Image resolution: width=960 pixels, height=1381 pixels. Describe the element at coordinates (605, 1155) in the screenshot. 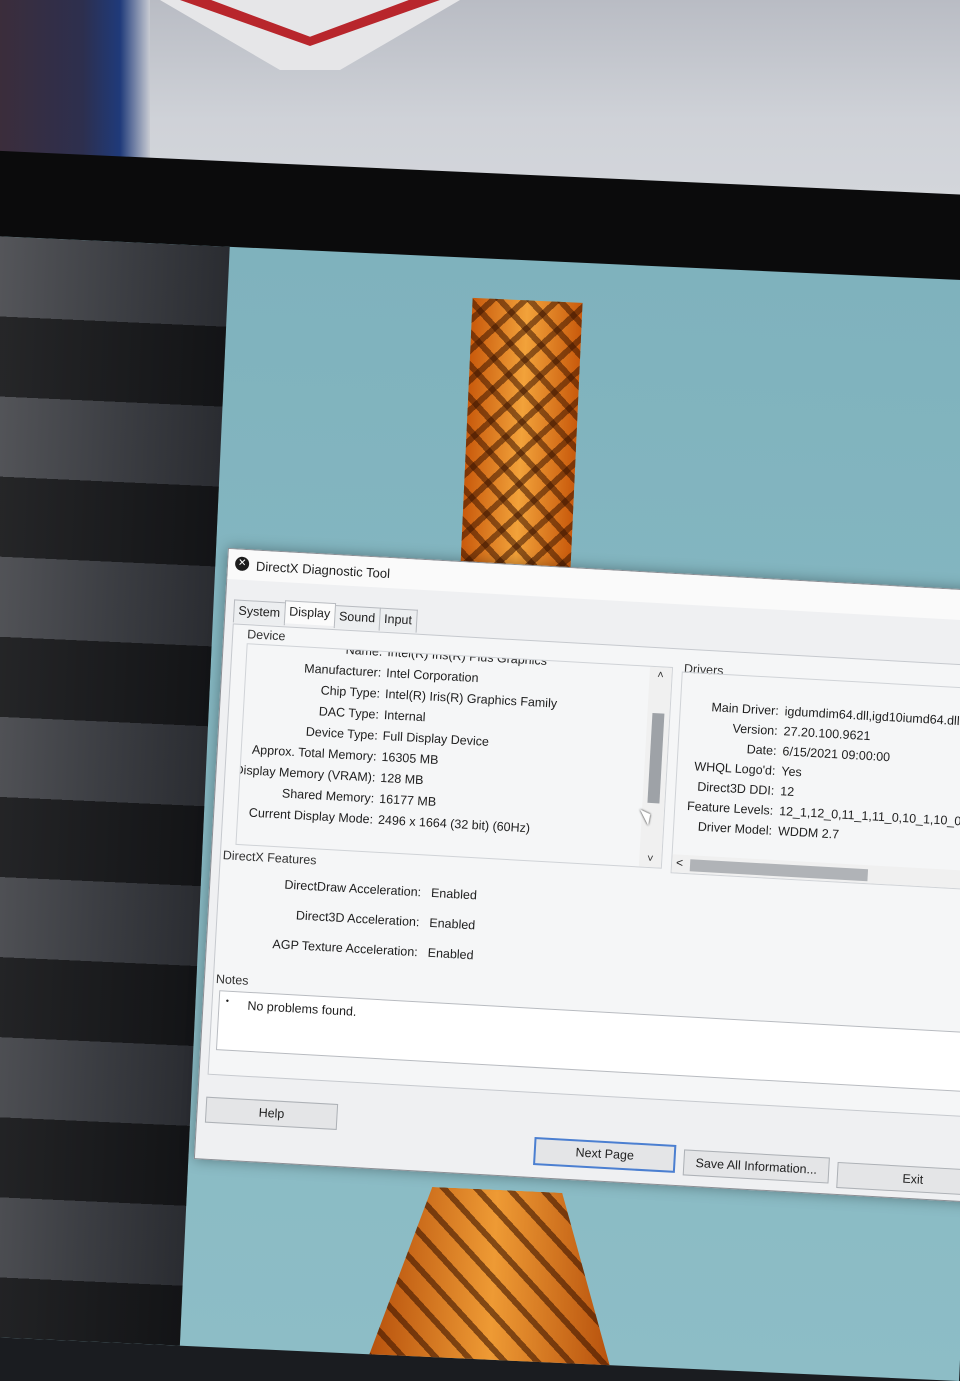

I see `next-page-button: Next Page` at that location.